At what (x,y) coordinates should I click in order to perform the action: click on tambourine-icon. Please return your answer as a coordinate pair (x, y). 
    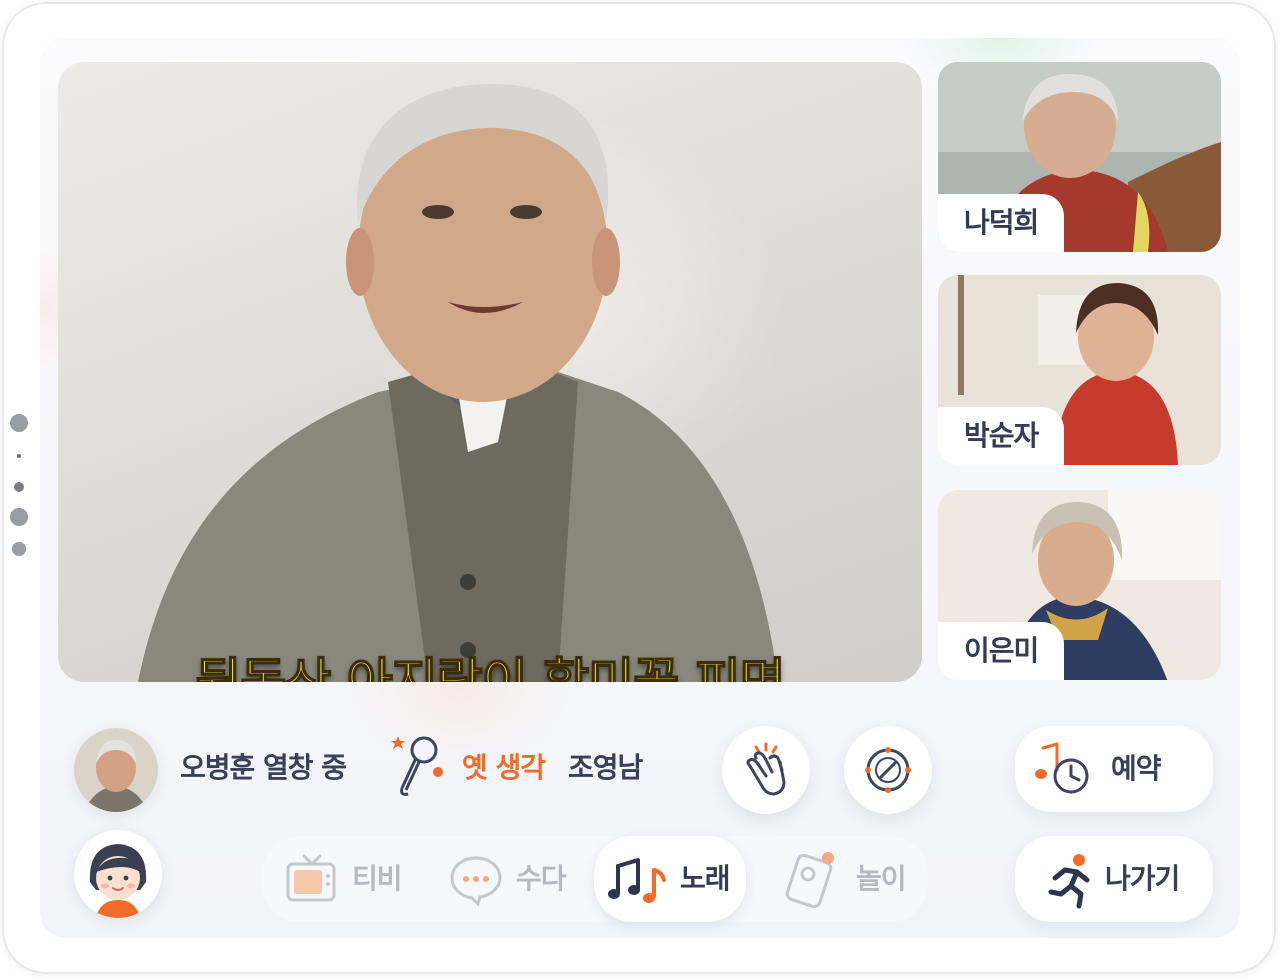
    Looking at the image, I should click on (888, 770).